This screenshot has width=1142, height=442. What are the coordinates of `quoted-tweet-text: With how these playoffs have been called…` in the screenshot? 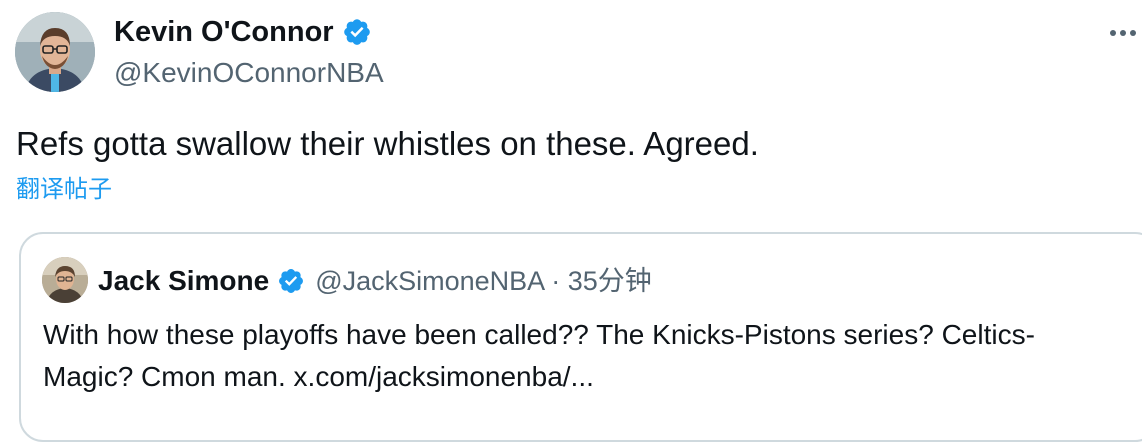 It's located at (539, 355).